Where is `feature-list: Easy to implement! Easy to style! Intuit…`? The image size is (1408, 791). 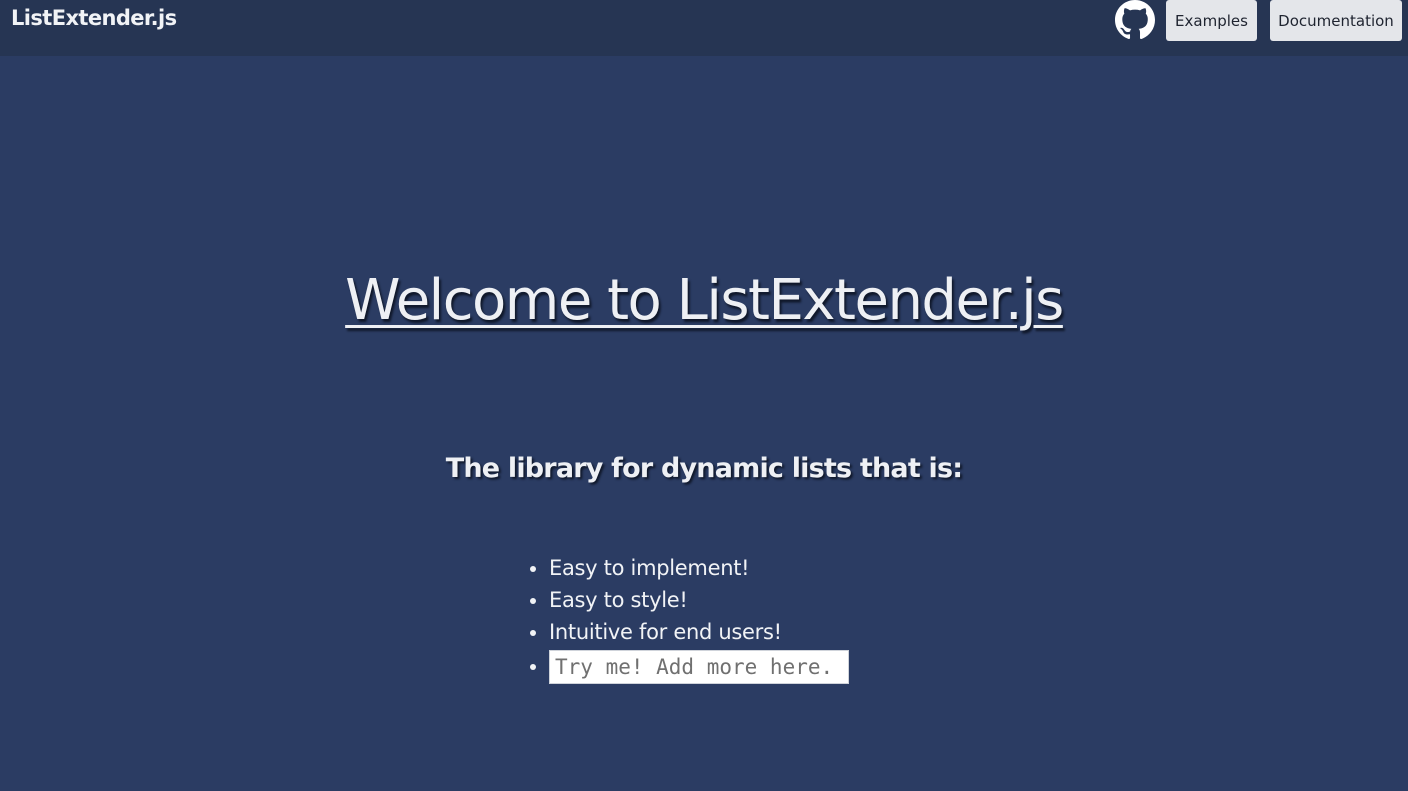 feature-list: Easy to implement! Easy to style! Intuit… is located at coordinates (676, 618).